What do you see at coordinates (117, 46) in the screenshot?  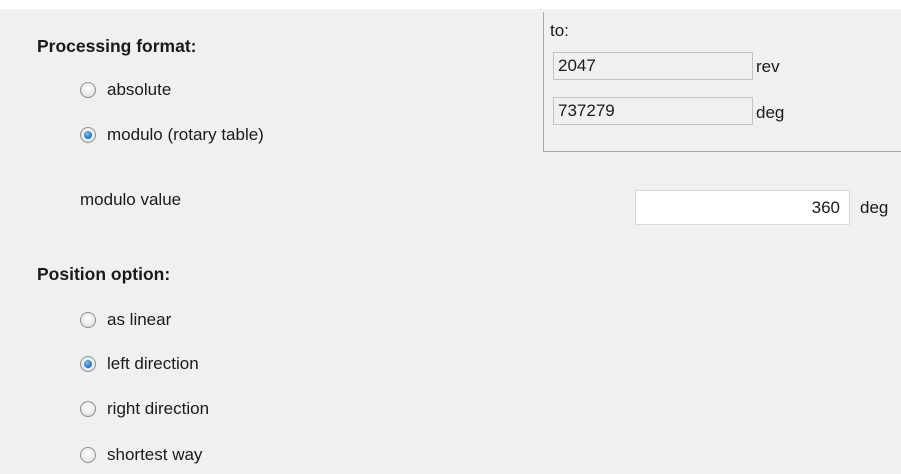 I see `processing-format-heading: Processing format:` at bounding box center [117, 46].